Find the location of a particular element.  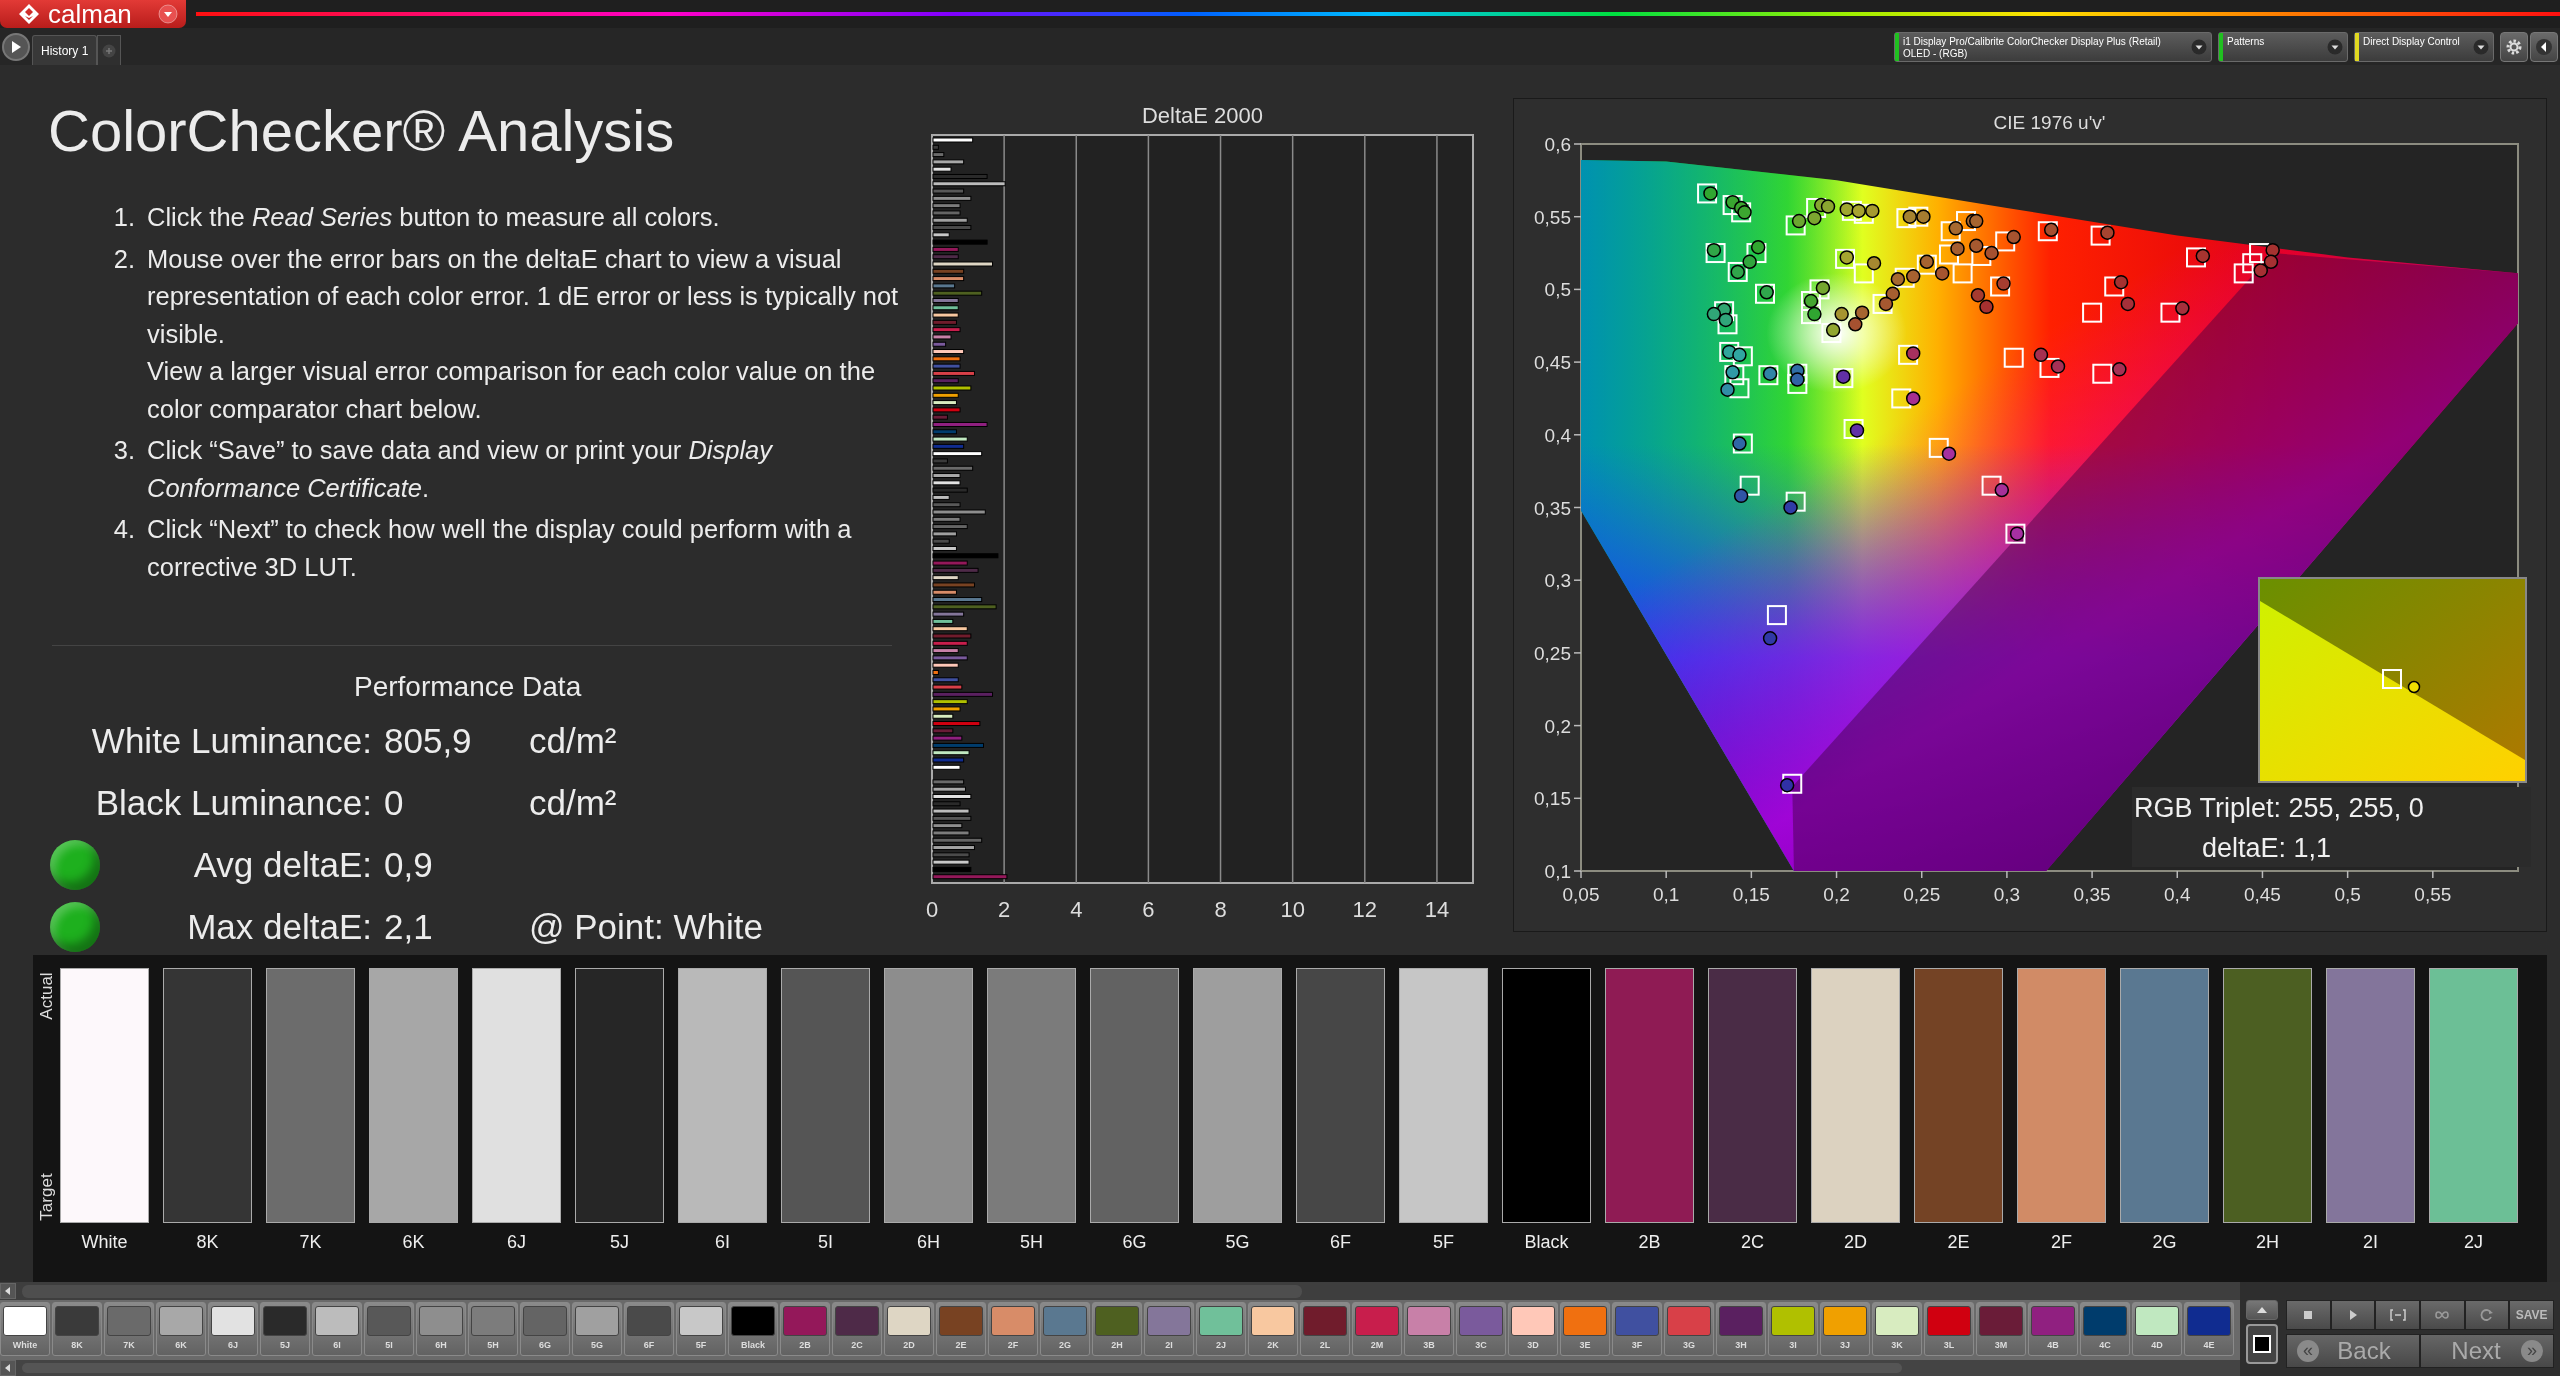

swatch-thumbnail: 4E is located at coordinates (2209, 1329).